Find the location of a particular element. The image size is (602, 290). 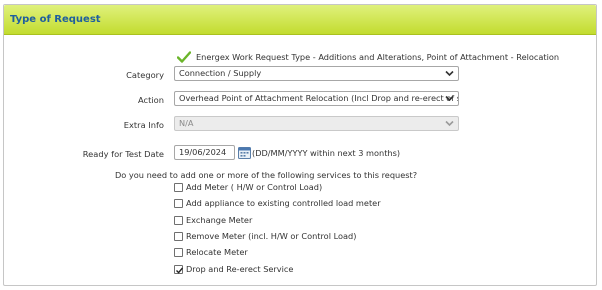

panel-title: Type of Request is located at coordinates (55, 19).